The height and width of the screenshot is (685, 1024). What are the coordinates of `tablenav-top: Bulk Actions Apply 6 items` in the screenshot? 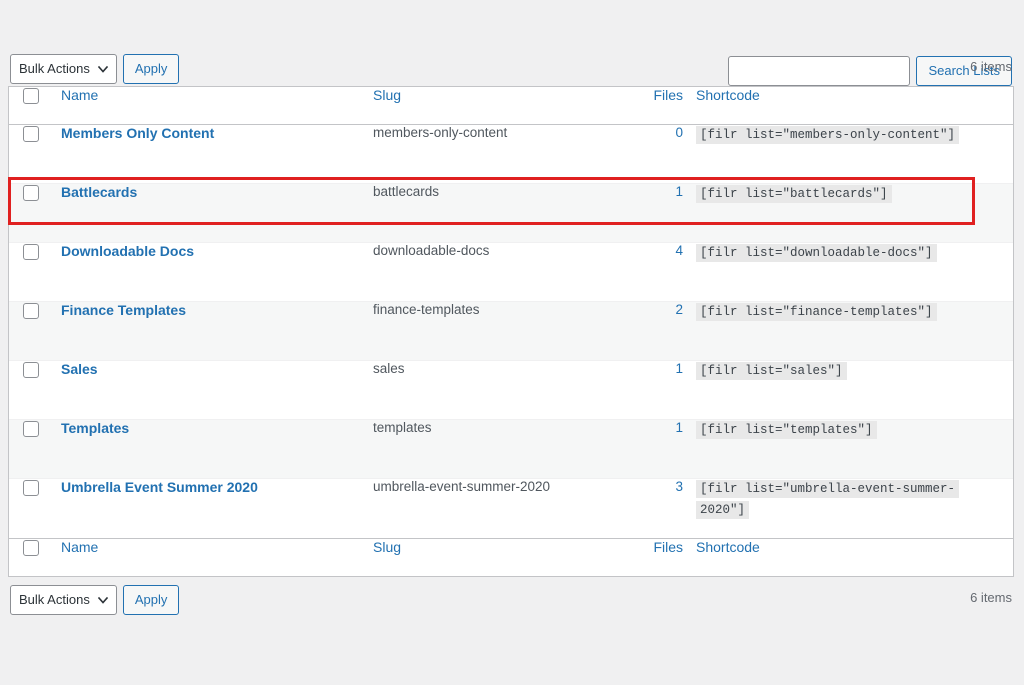 It's located at (512, 66).